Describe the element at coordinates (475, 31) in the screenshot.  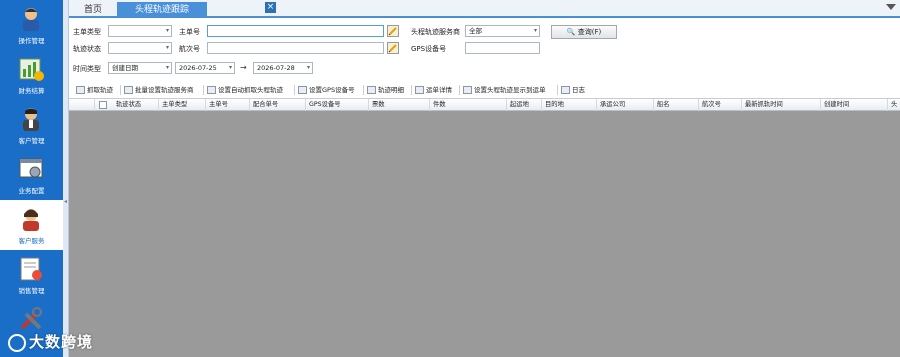
I see `provider-value: 全部` at that location.